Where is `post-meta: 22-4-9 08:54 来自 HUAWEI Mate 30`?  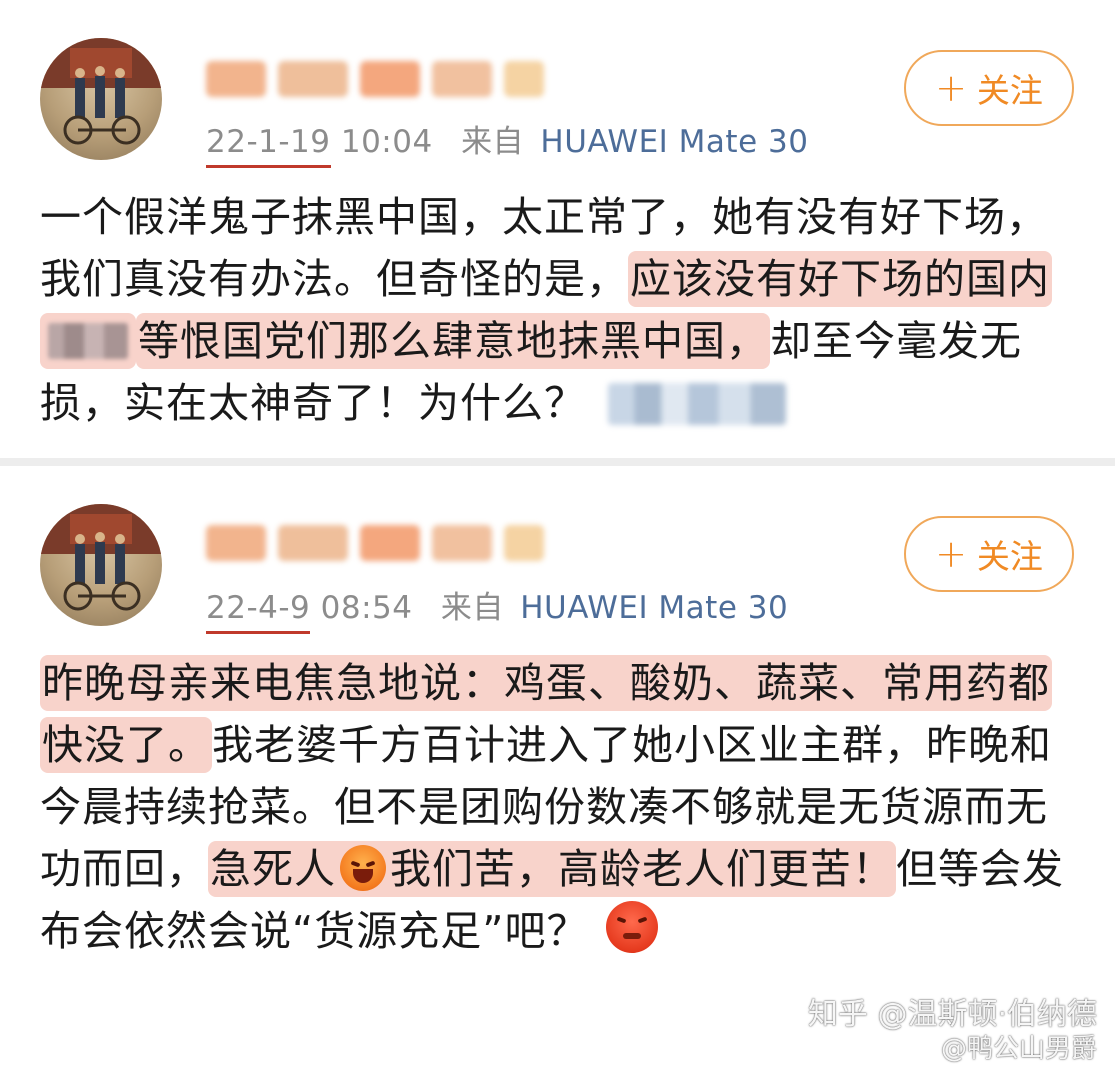 post-meta: 22-4-9 08:54 来自 HUAWEI Mate 30 is located at coordinates (497, 604).